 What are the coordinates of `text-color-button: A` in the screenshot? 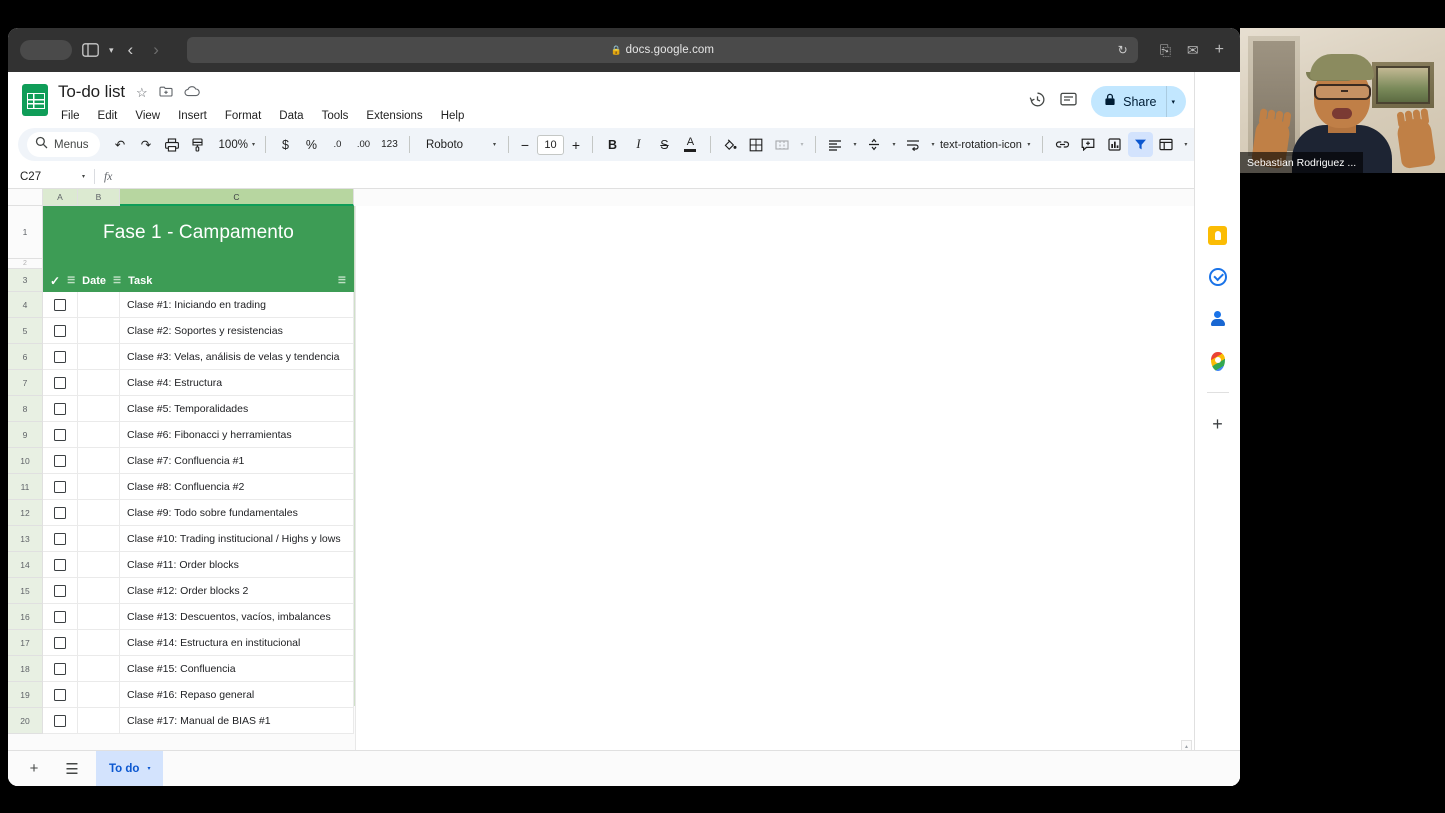 It's located at (690, 144).